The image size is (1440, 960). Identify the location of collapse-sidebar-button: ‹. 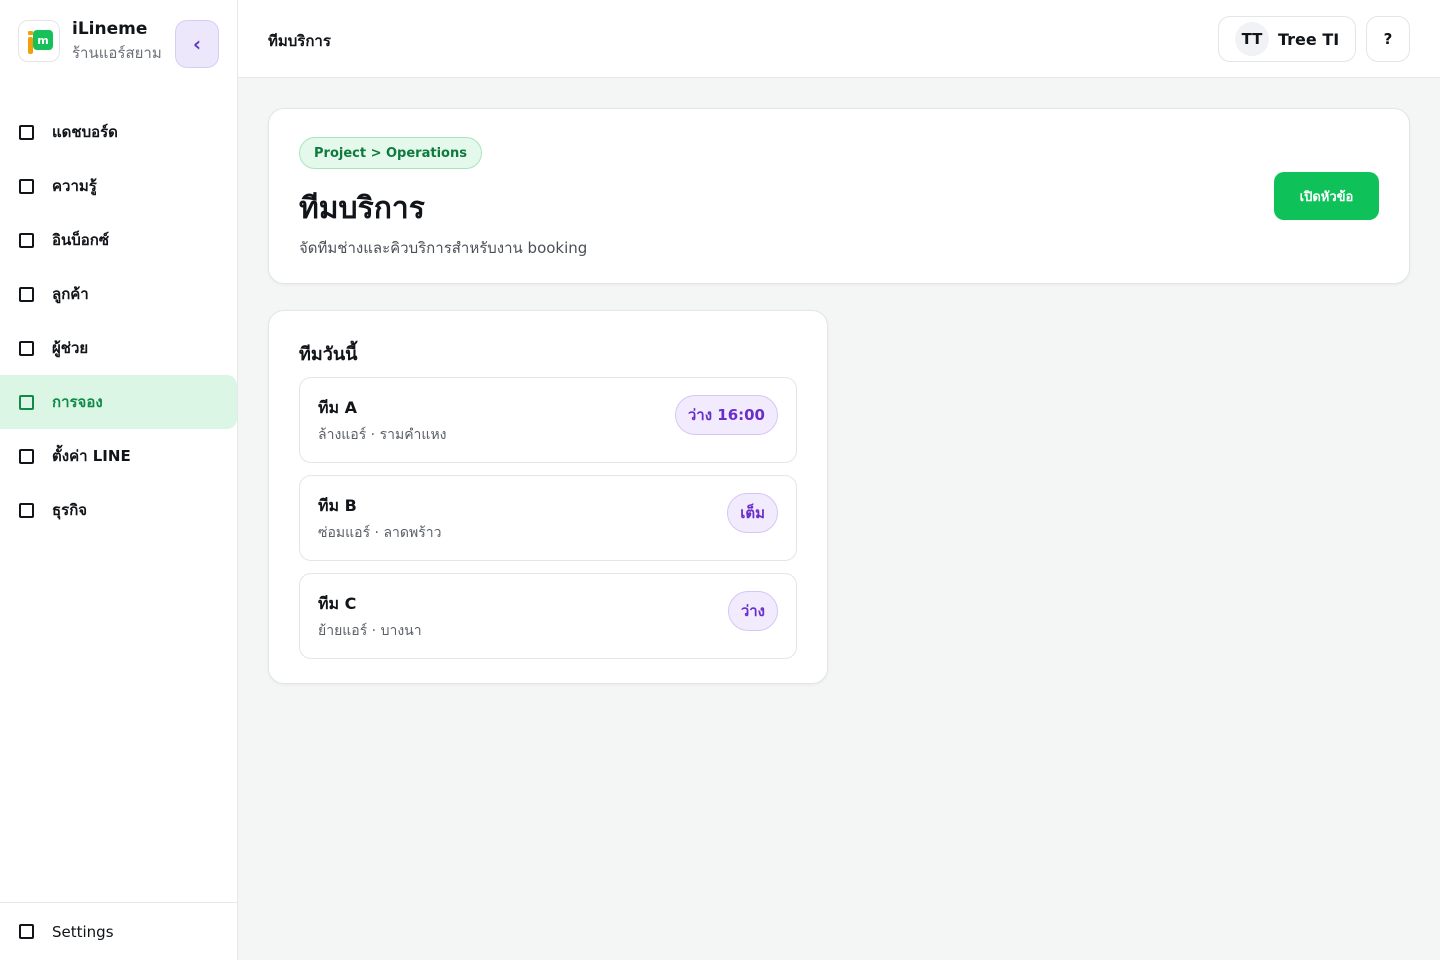
(197, 44).